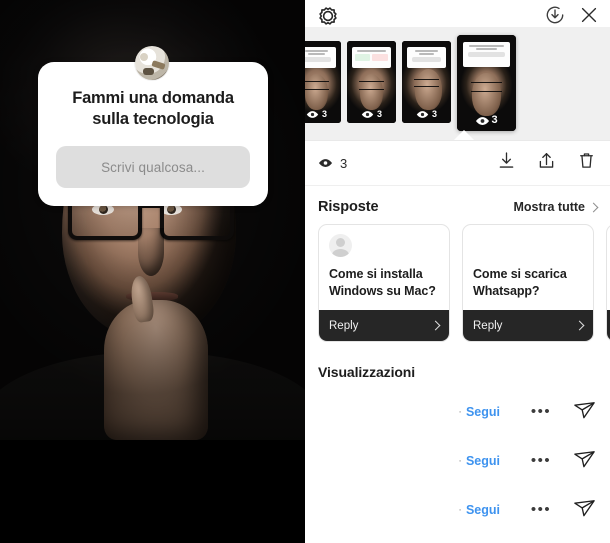  I want to click on views-stat: 3, so click(332, 163).